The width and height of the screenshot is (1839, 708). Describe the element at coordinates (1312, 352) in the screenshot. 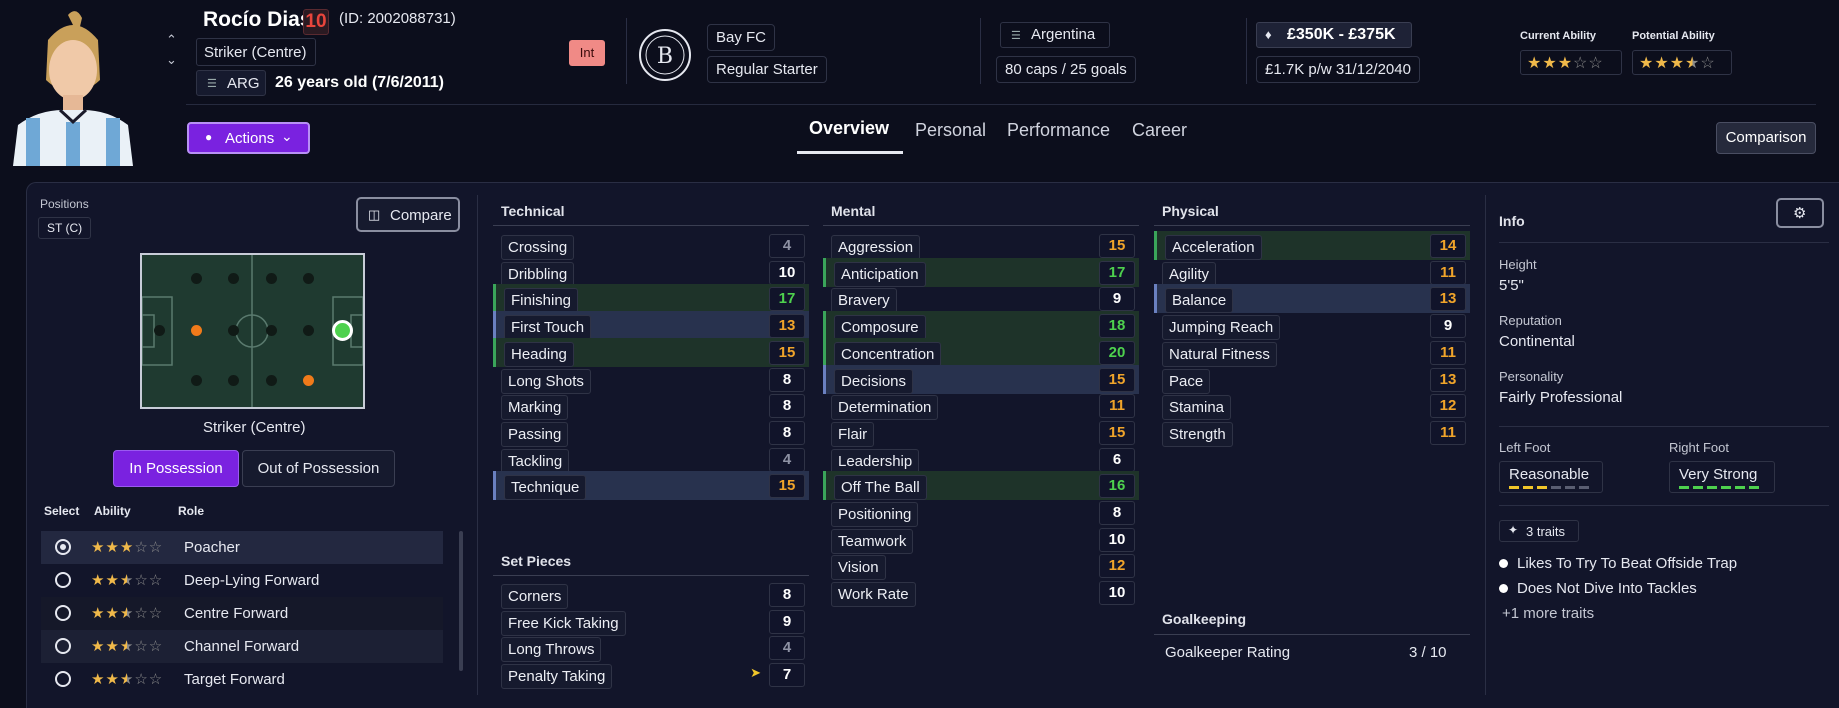

I see `attribute-row: Natural Fitness 11` at that location.